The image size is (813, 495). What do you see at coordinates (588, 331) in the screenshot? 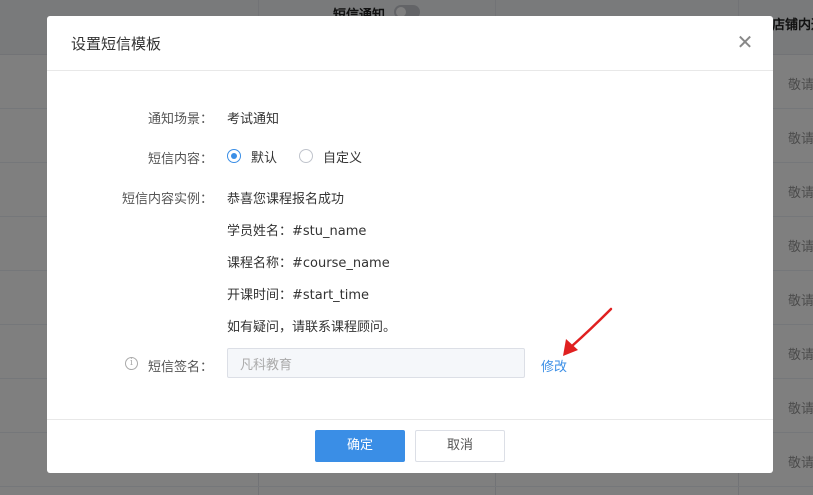
I see `annotation-arrow` at bounding box center [588, 331].